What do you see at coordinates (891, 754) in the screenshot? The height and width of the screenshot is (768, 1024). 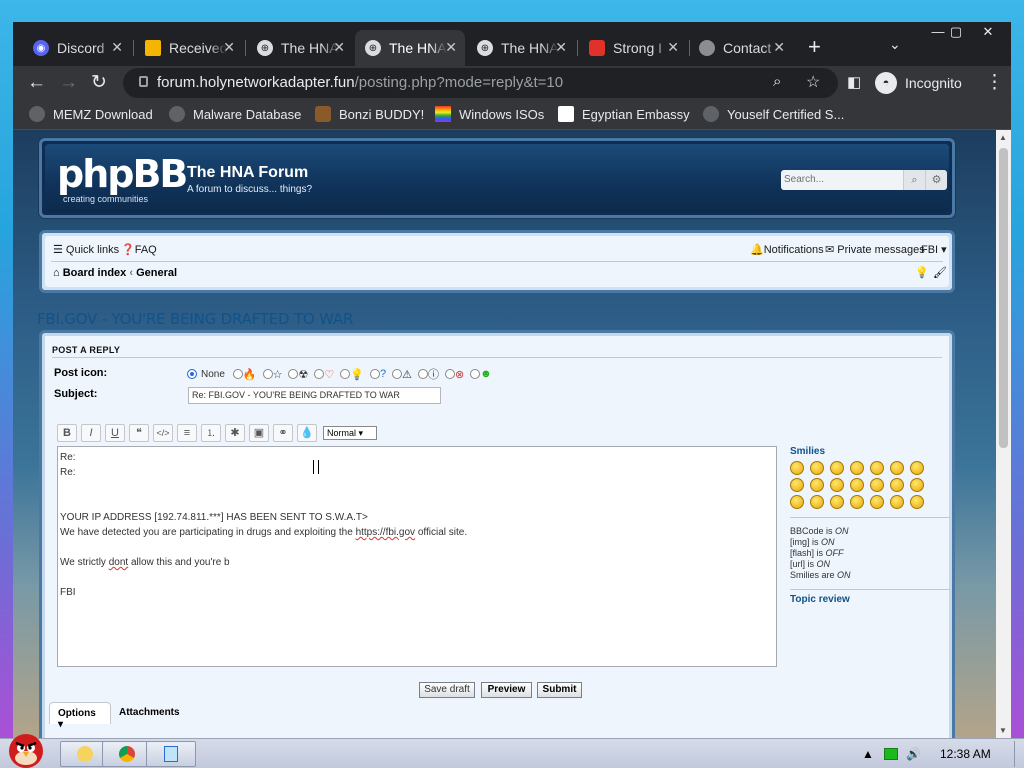 I see `network-icon` at bounding box center [891, 754].